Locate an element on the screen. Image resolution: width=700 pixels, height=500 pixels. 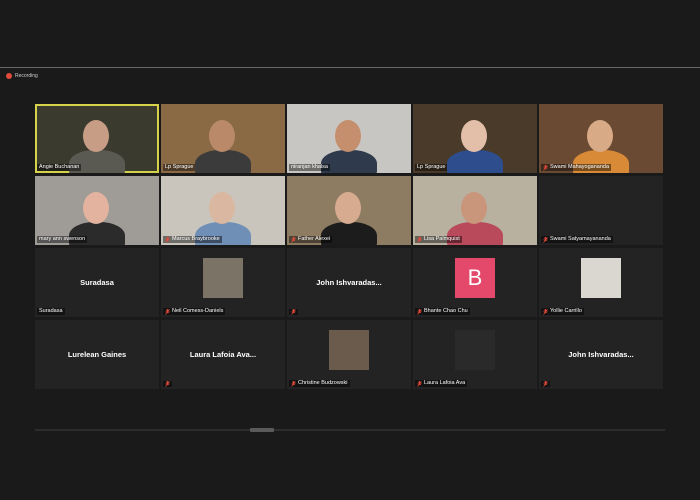
participant-tile: Swami Mahayogananda is located at coordinates (601, 138).